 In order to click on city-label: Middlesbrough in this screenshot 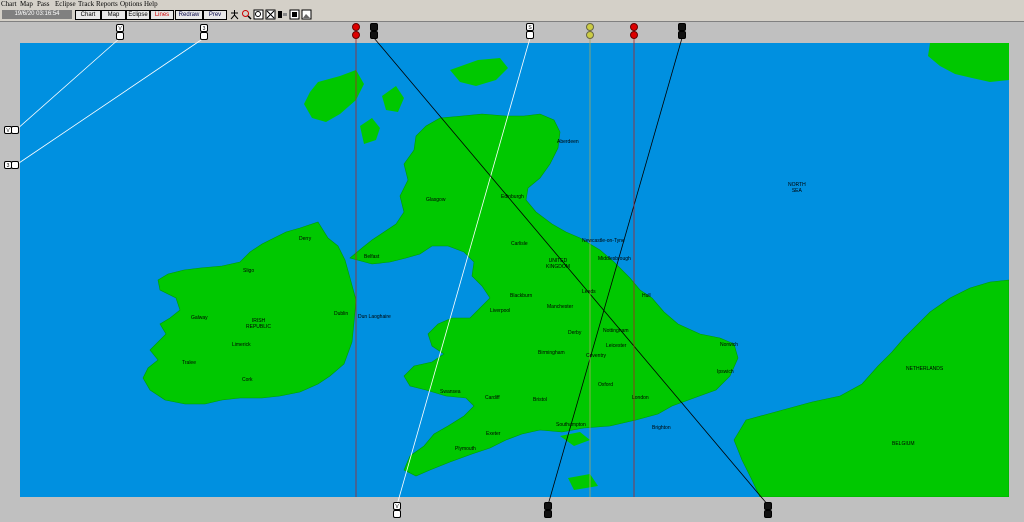, I will do `click(614, 259)`.